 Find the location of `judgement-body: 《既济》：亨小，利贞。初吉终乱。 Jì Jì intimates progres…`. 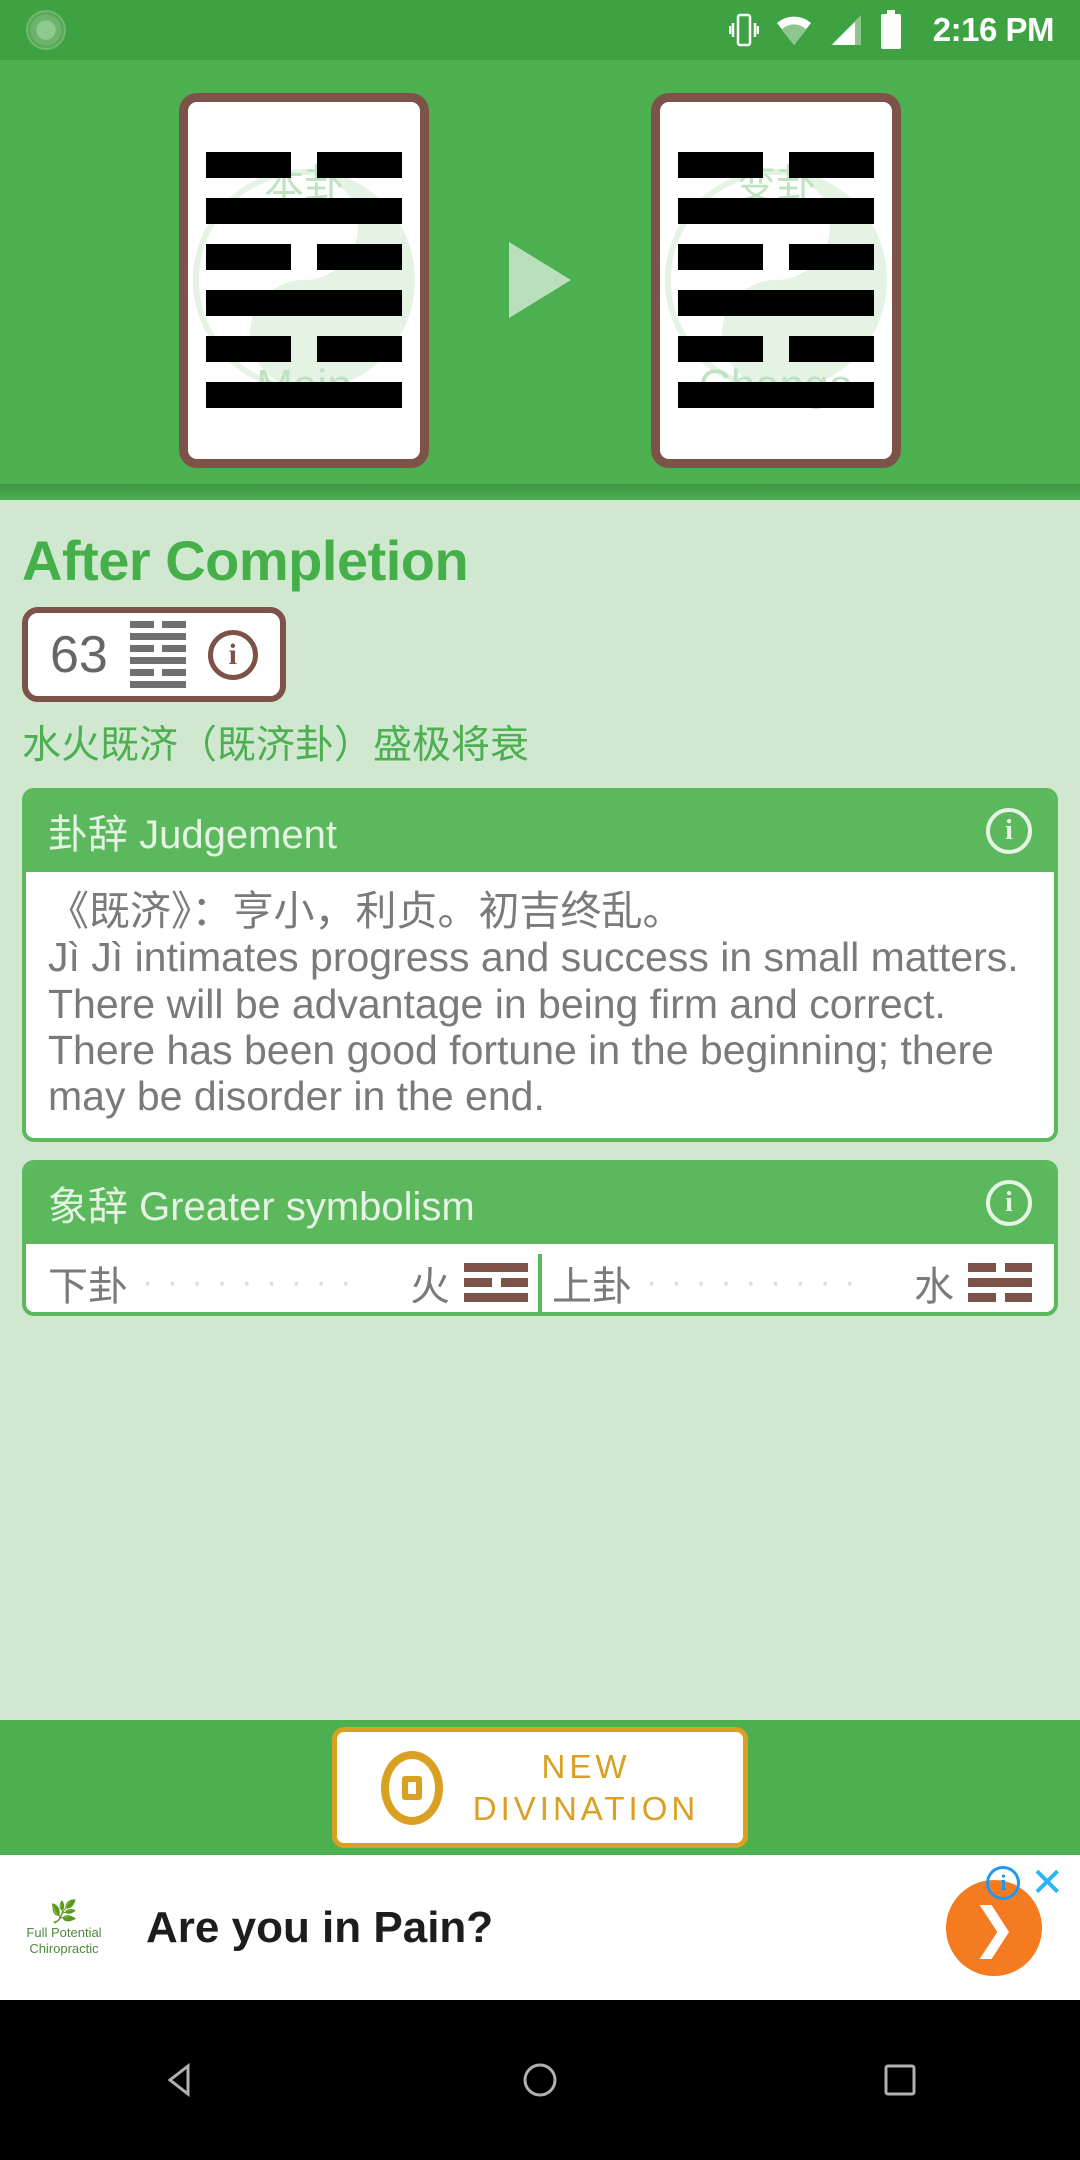

judgement-body: 《既济》：亨小，利贞。初吉终乱。 Jì Jì intimates progres… is located at coordinates (540, 1005).